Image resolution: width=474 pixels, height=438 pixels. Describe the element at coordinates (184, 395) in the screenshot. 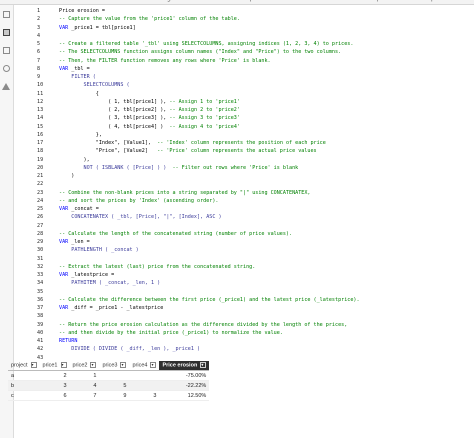

I see `table-cell: 12.50%` at that location.